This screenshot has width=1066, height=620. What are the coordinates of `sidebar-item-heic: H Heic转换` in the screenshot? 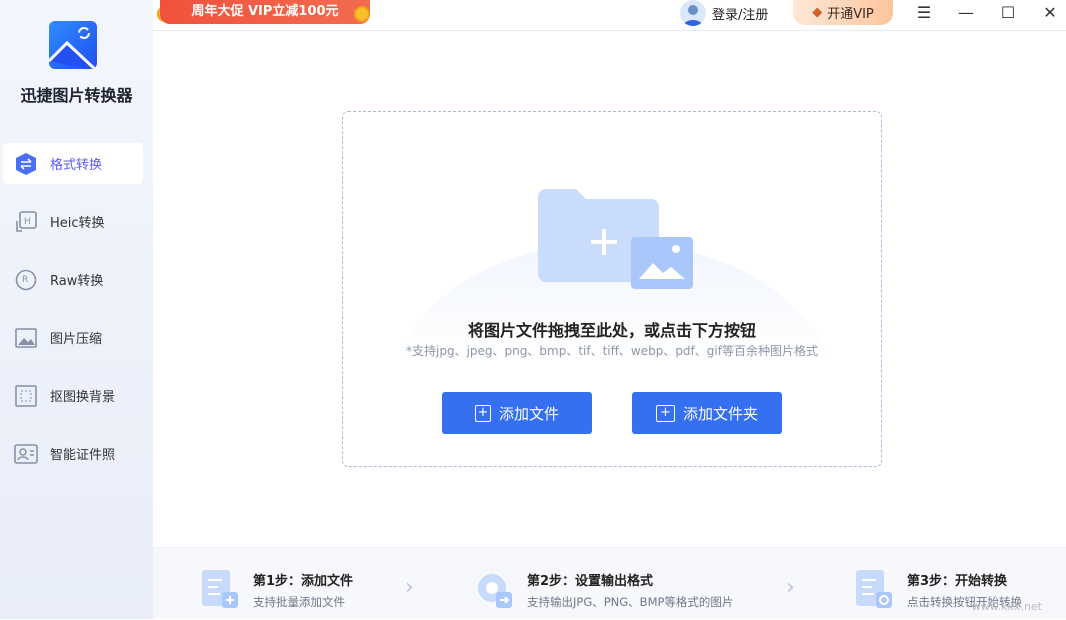 It's located at (73, 221).